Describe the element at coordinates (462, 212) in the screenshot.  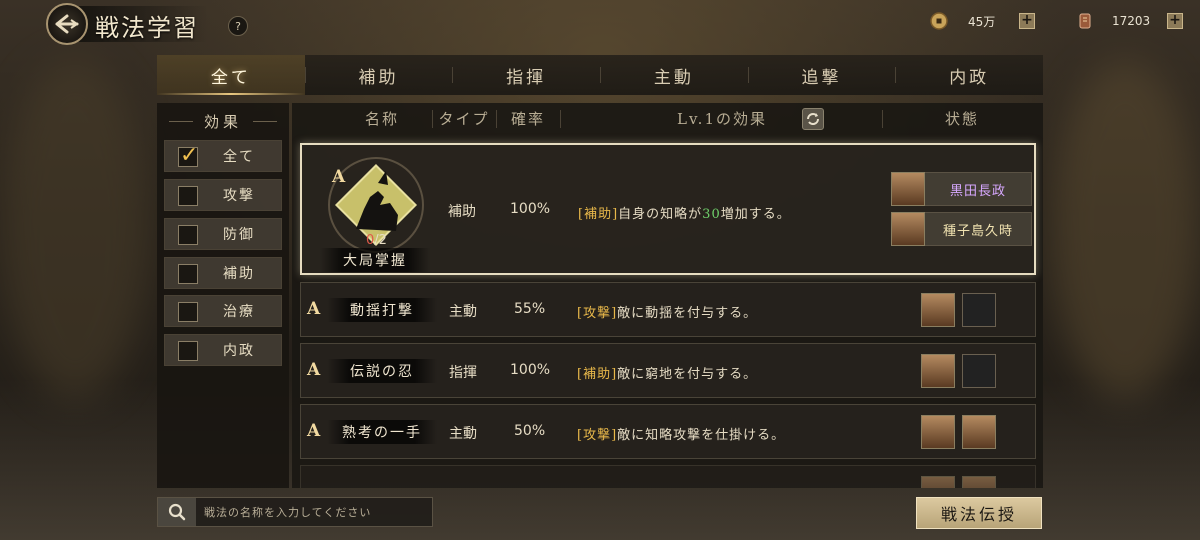
I see `skill-type: 補助` at that location.